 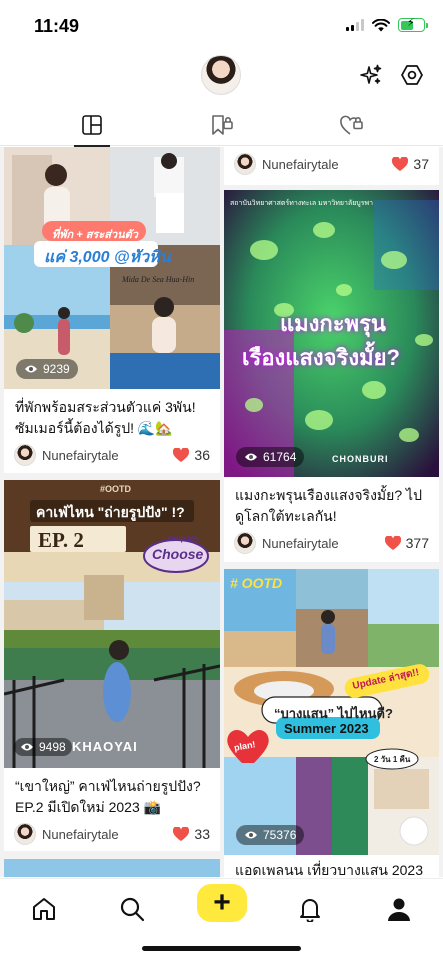 What do you see at coordinates (178, 554) in the screenshot?
I see `sticker-choose: Choose` at bounding box center [178, 554].